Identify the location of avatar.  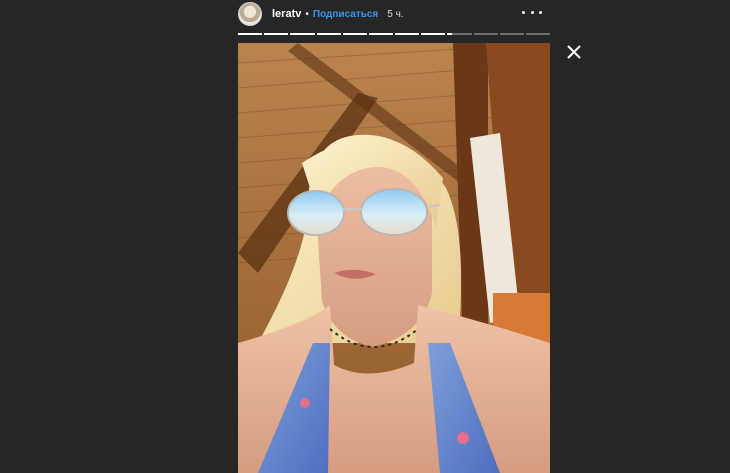
(250, 14).